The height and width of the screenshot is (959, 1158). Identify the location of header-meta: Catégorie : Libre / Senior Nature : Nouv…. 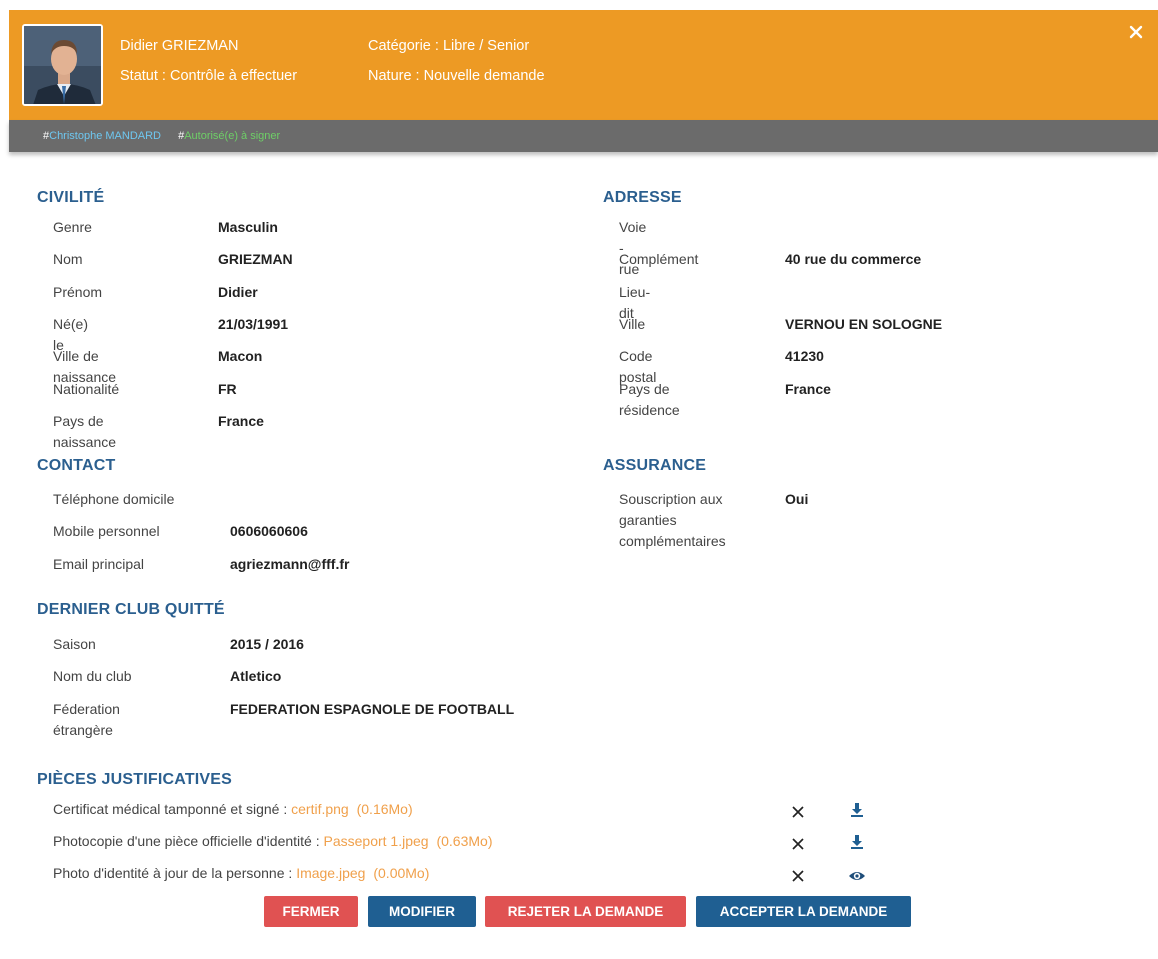
(456, 61).